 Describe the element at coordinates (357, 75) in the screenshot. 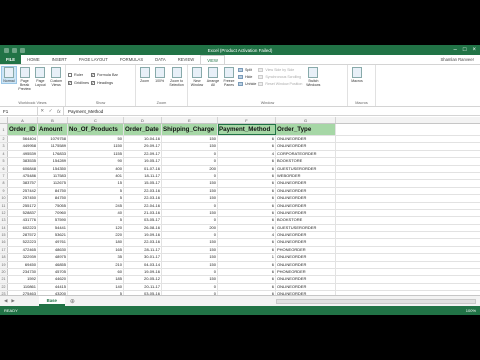

I see `macros-button: Macros` at that location.